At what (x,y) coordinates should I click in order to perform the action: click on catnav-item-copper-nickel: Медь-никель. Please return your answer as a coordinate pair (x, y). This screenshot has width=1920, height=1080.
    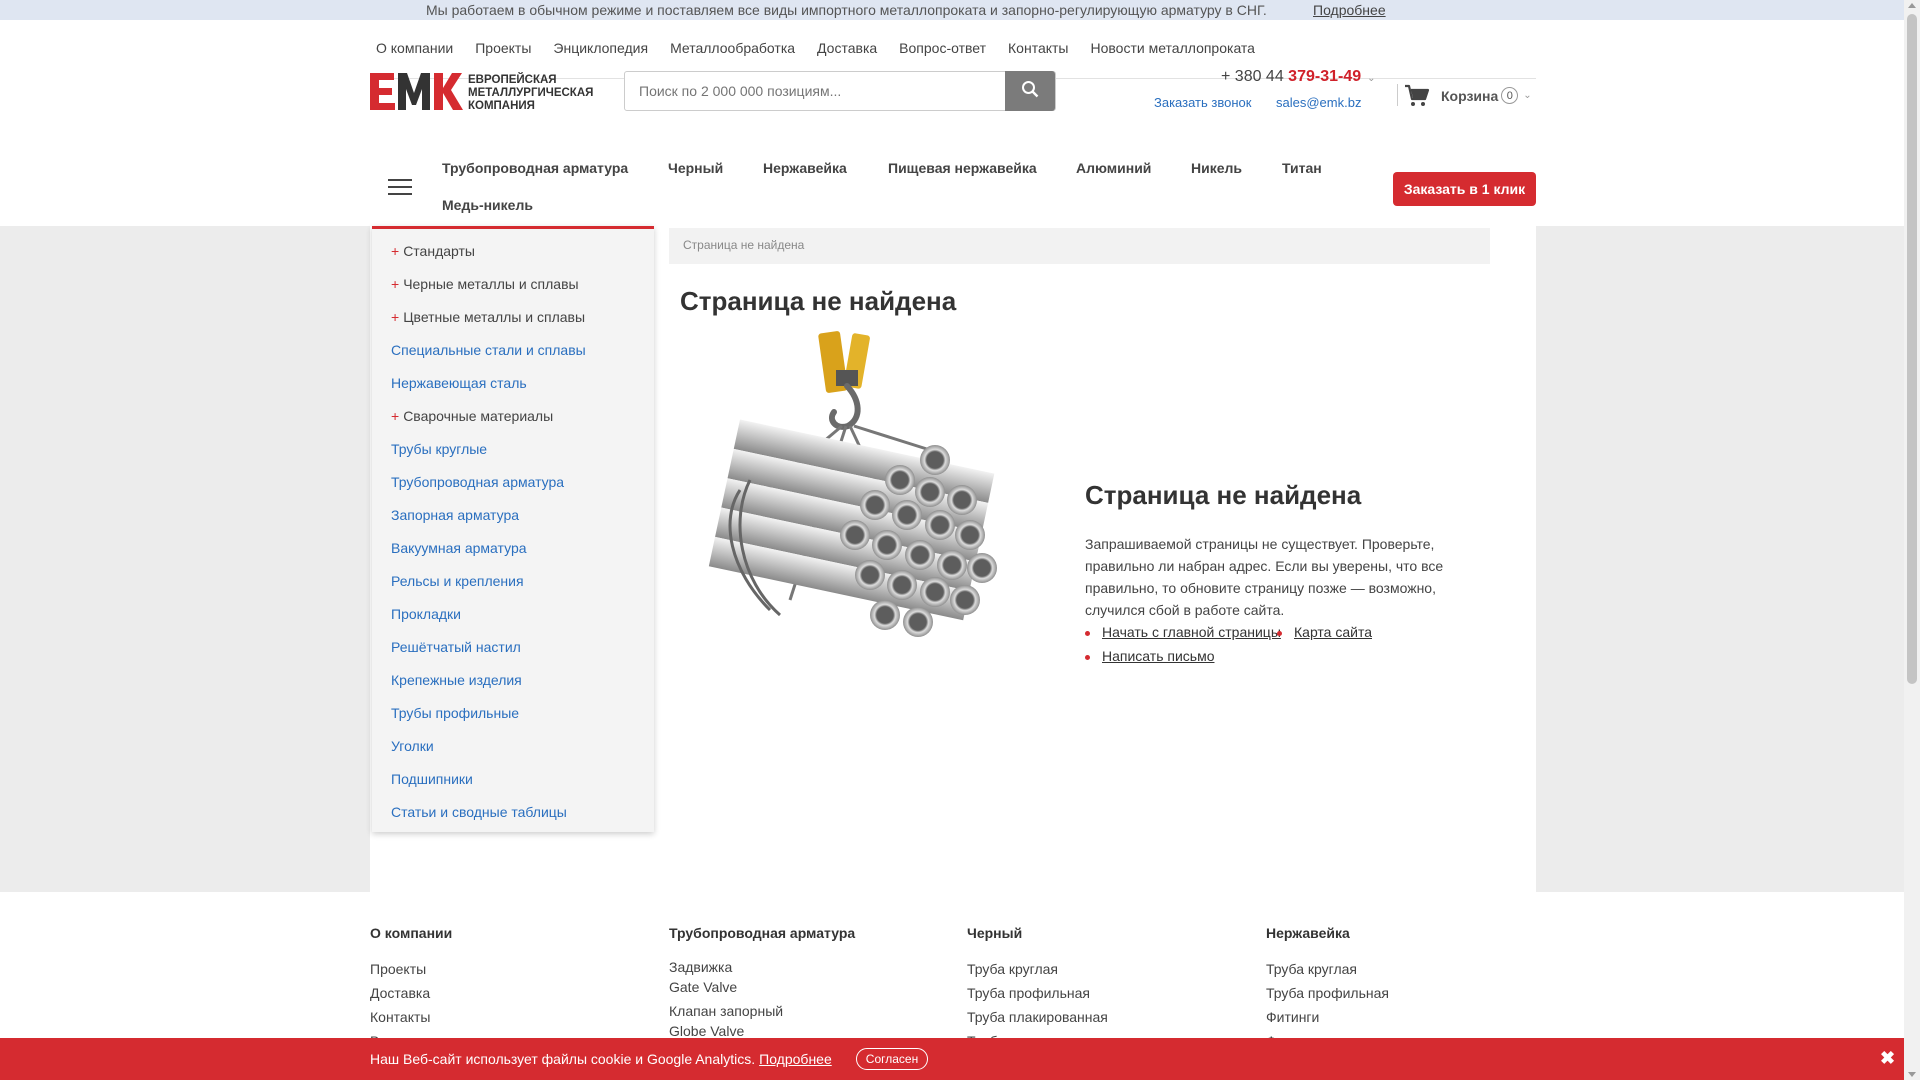
    Looking at the image, I should click on (487, 205).